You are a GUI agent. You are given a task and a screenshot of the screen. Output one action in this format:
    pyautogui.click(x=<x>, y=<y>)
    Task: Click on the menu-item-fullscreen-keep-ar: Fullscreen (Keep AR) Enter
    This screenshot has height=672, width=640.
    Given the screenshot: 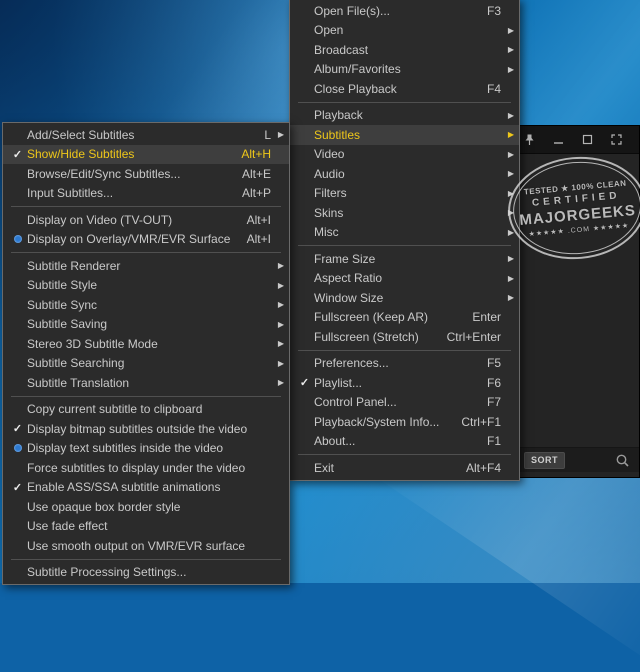 What is the action you would take?
    pyautogui.click(x=404, y=318)
    